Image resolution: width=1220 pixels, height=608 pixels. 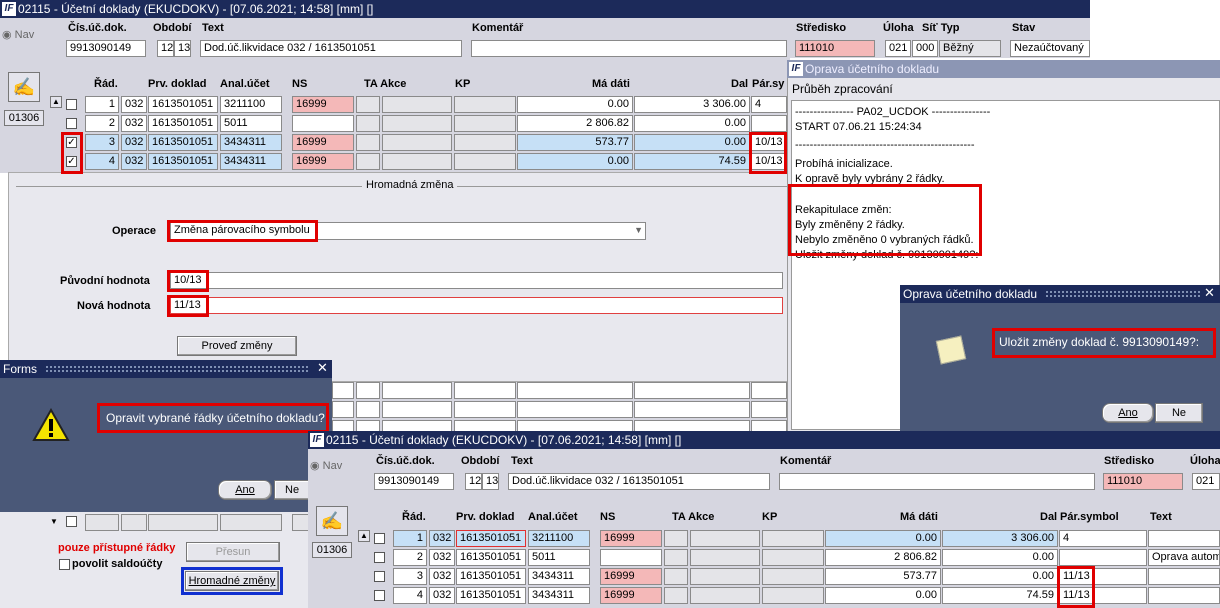 What do you see at coordinates (323, 123) in the screenshot?
I see `row-ns` at bounding box center [323, 123].